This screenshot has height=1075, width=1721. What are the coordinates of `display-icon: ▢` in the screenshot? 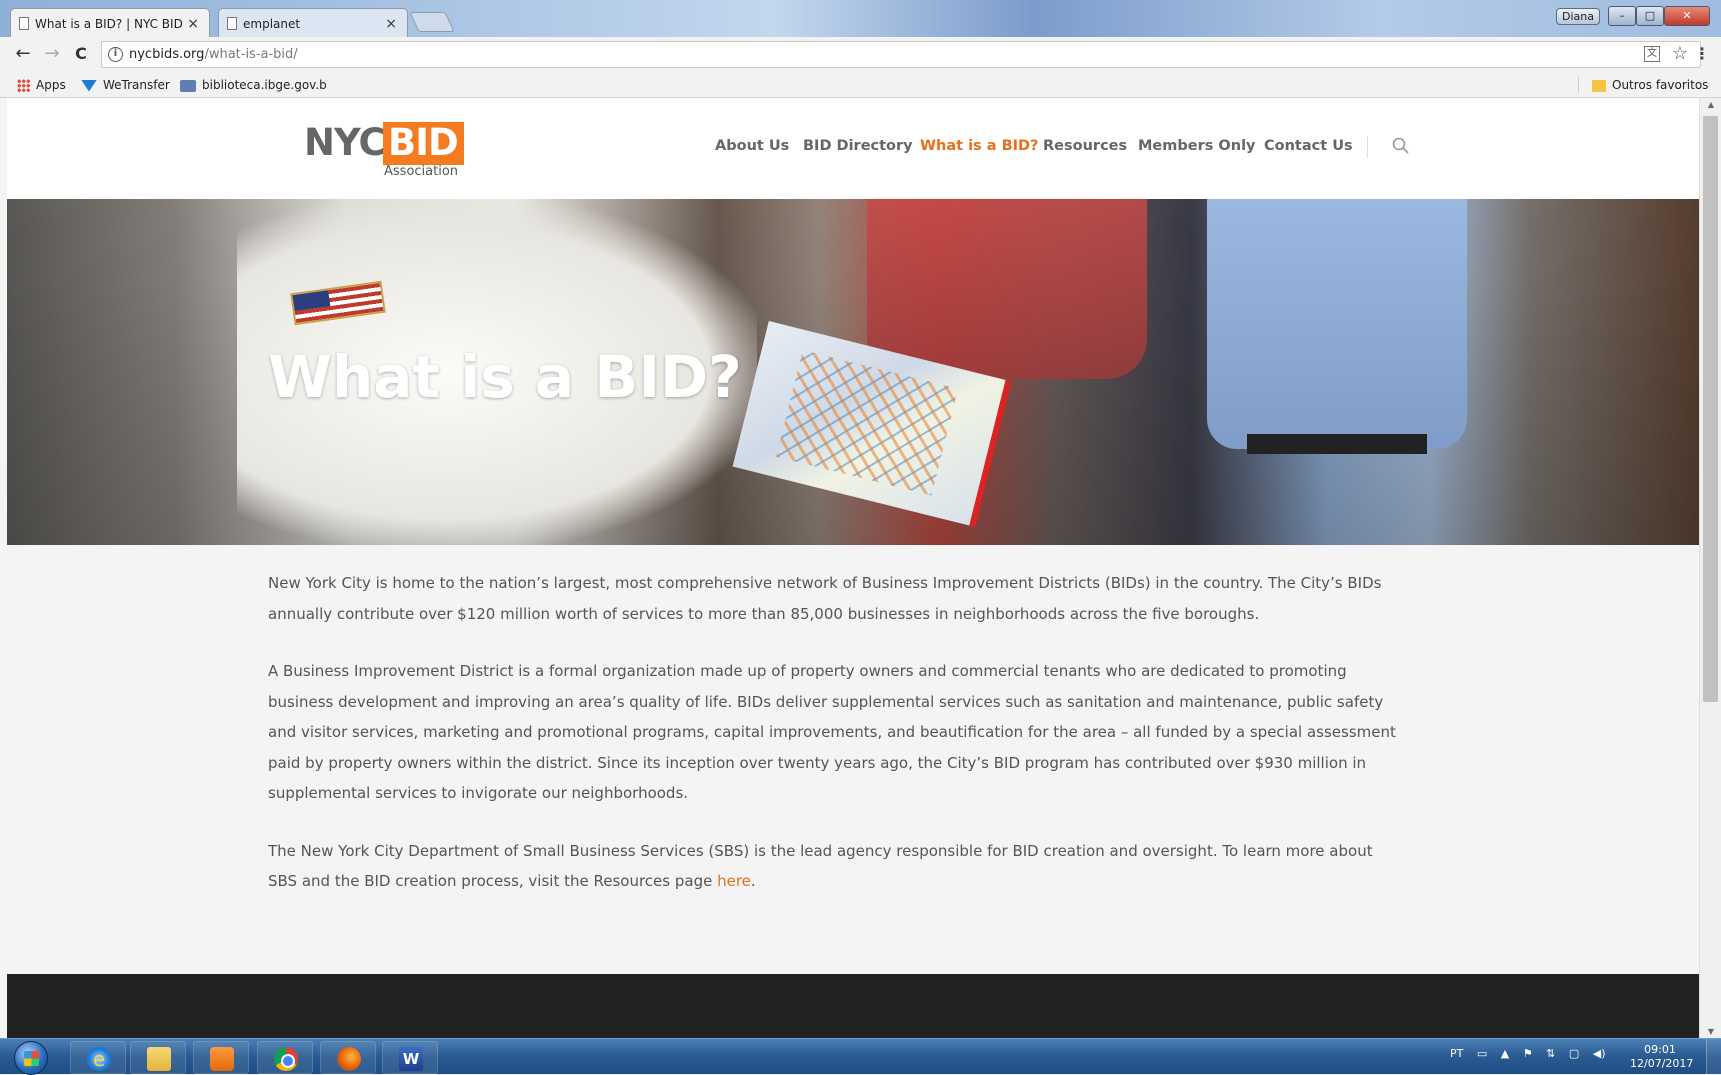 It's located at (1574, 1053).